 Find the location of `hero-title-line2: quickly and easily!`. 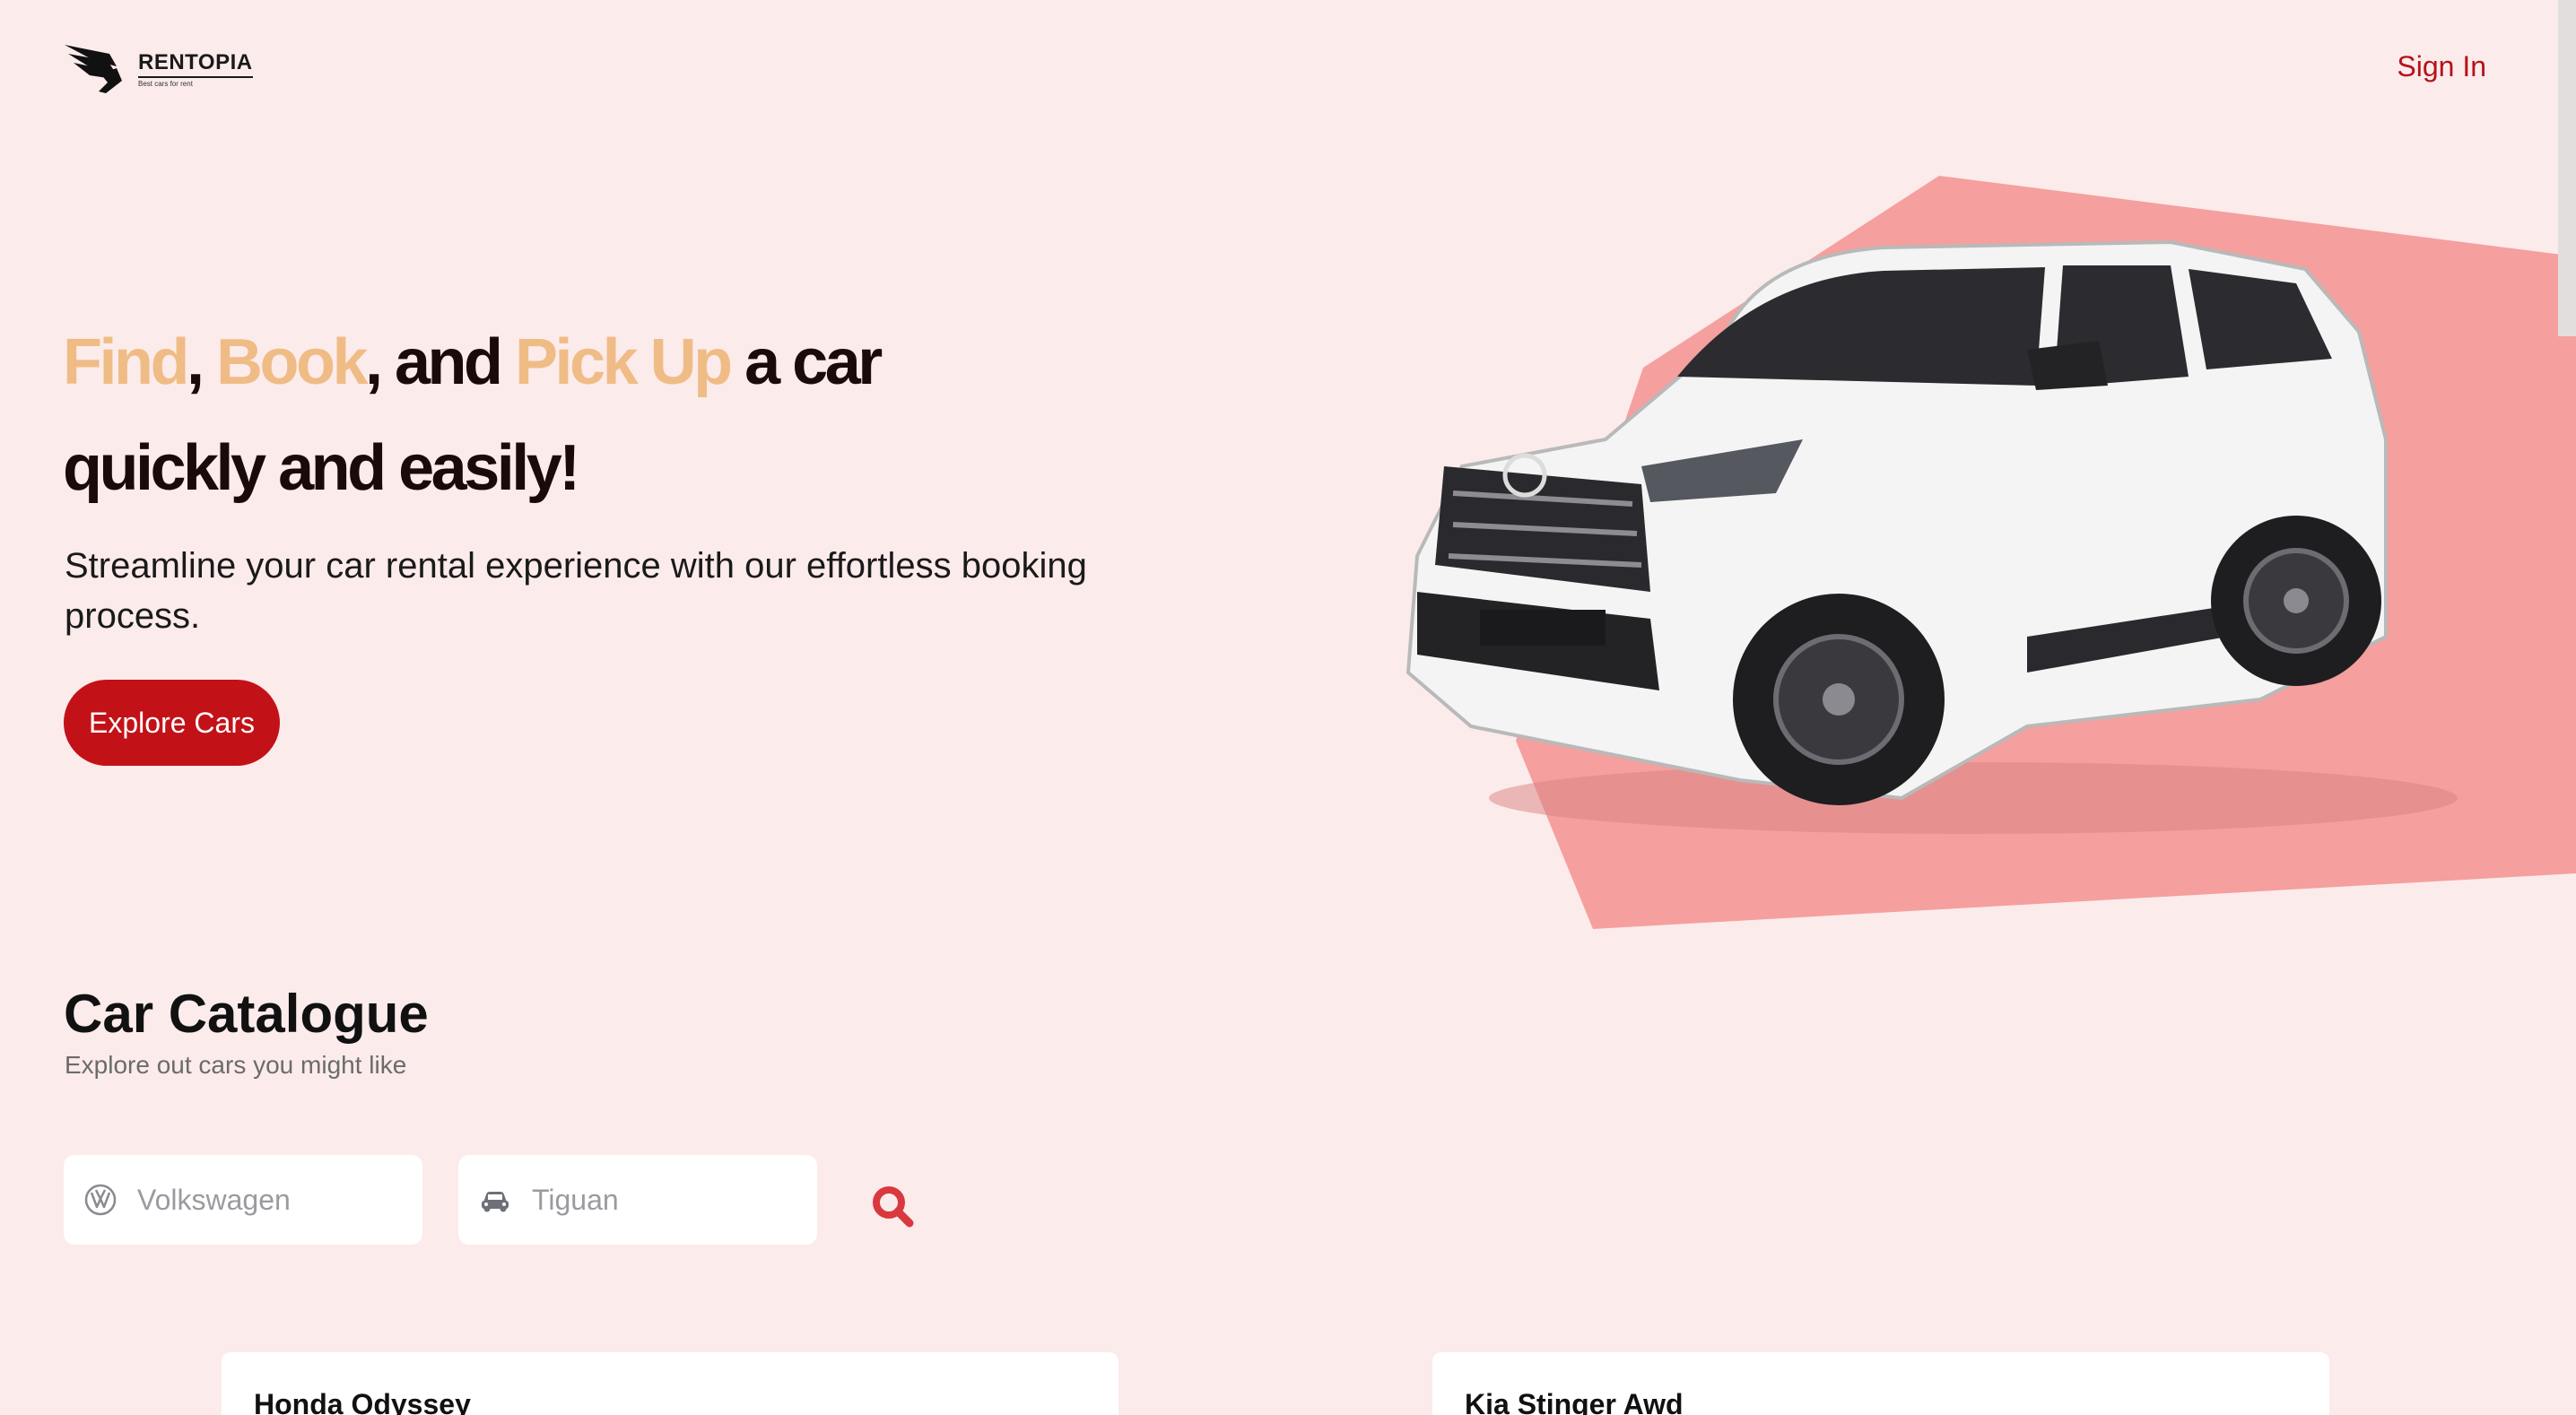

hero-title-line2: quickly and easily! is located at coordinates (321, 468).